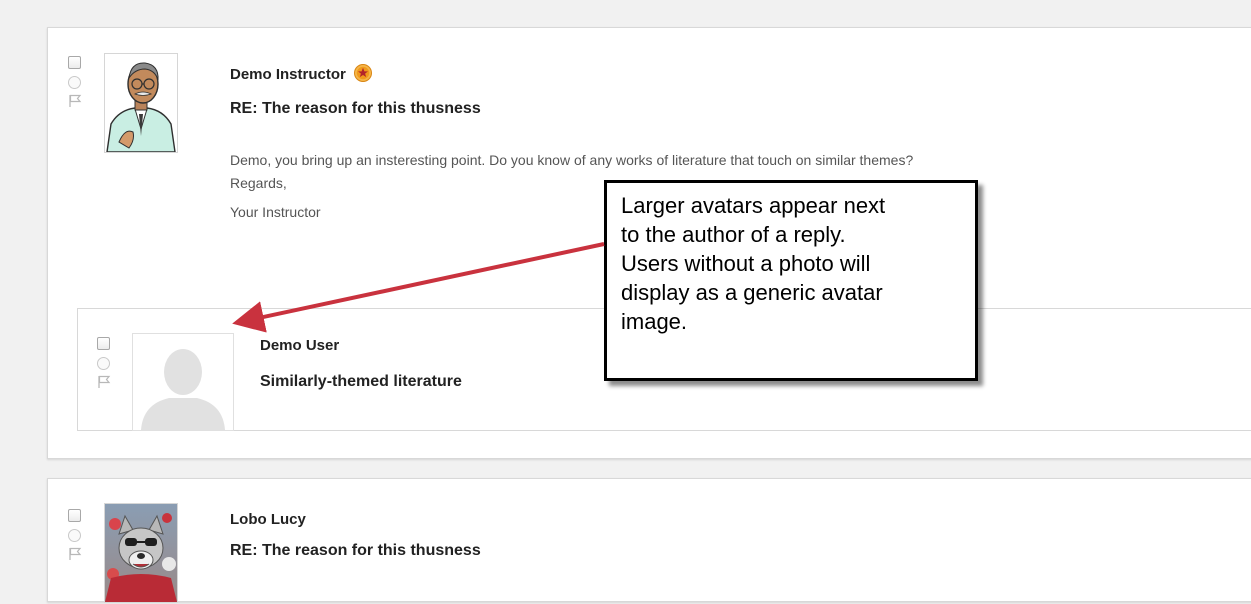 The image size is (1251, 604). What do you see at coordinates (363, 73) in the screenshot?
I see `instructor-star-badge-icon` at bounding box center [363, 73].